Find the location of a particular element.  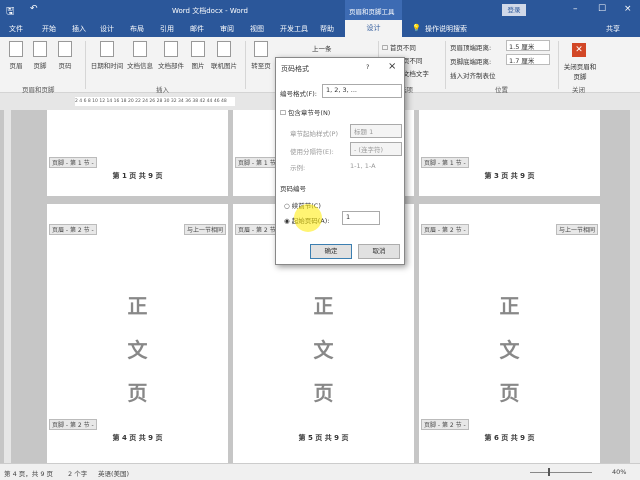

tell-me-search: 操作说明搜索 is located at coordinates (446, 29).